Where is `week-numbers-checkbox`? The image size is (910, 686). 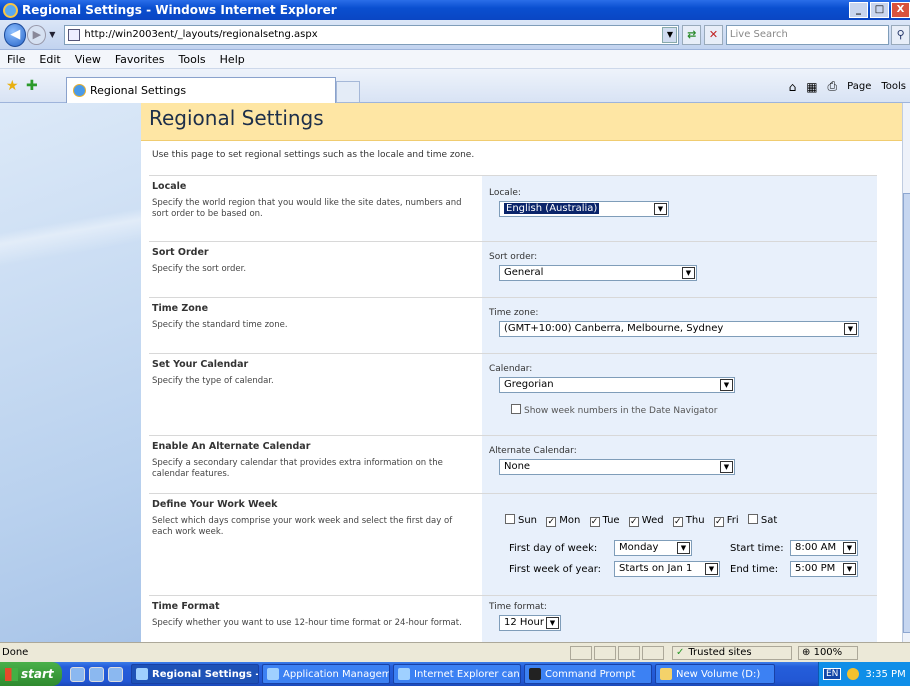 week-numbers-checkbox is located at coordinates (516, 409).